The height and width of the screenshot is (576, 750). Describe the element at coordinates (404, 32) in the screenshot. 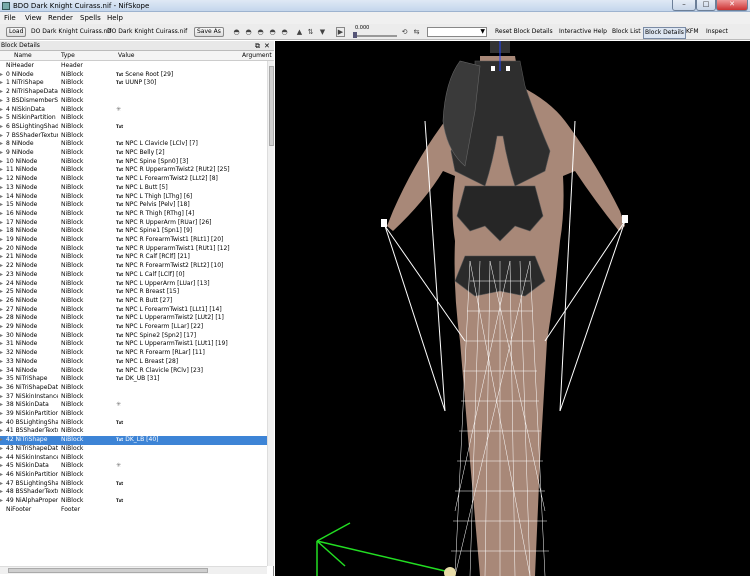

I see `loop-icon: ⟲` at that location.